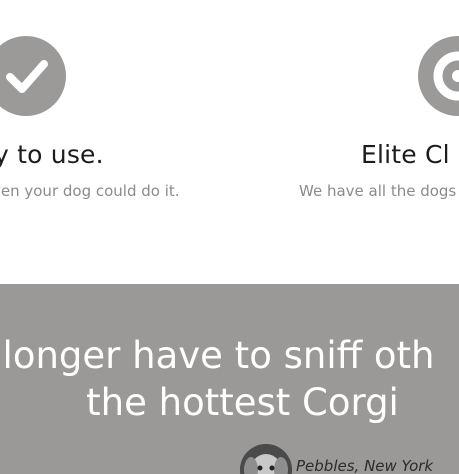 The height and width of the screenshot is (474, 459). Describe the element at coordinates (266, 459) in the screenshot. I see `dog-avatar` at that location.